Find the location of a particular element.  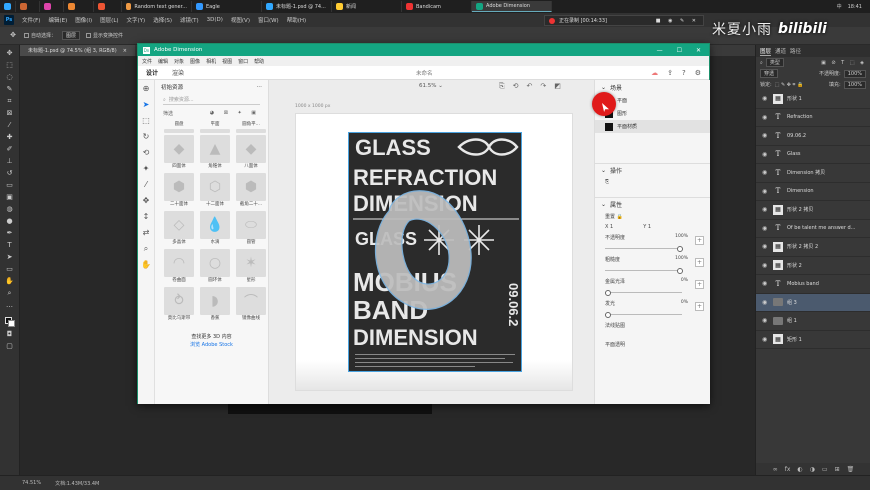

show-transform-option: 显示变换控件 is located at coordinates (104, 35).